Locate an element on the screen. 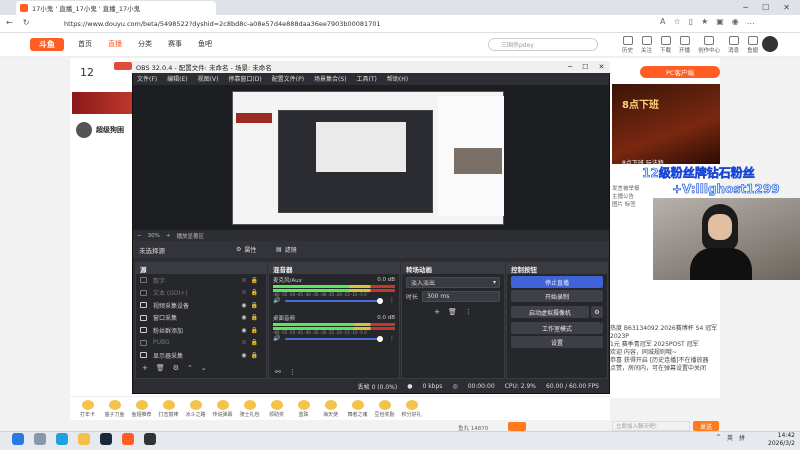 The height and width of the screenshot is (450, 800). gift-item: 冰斗之路 is located at coordinates (195, 408).